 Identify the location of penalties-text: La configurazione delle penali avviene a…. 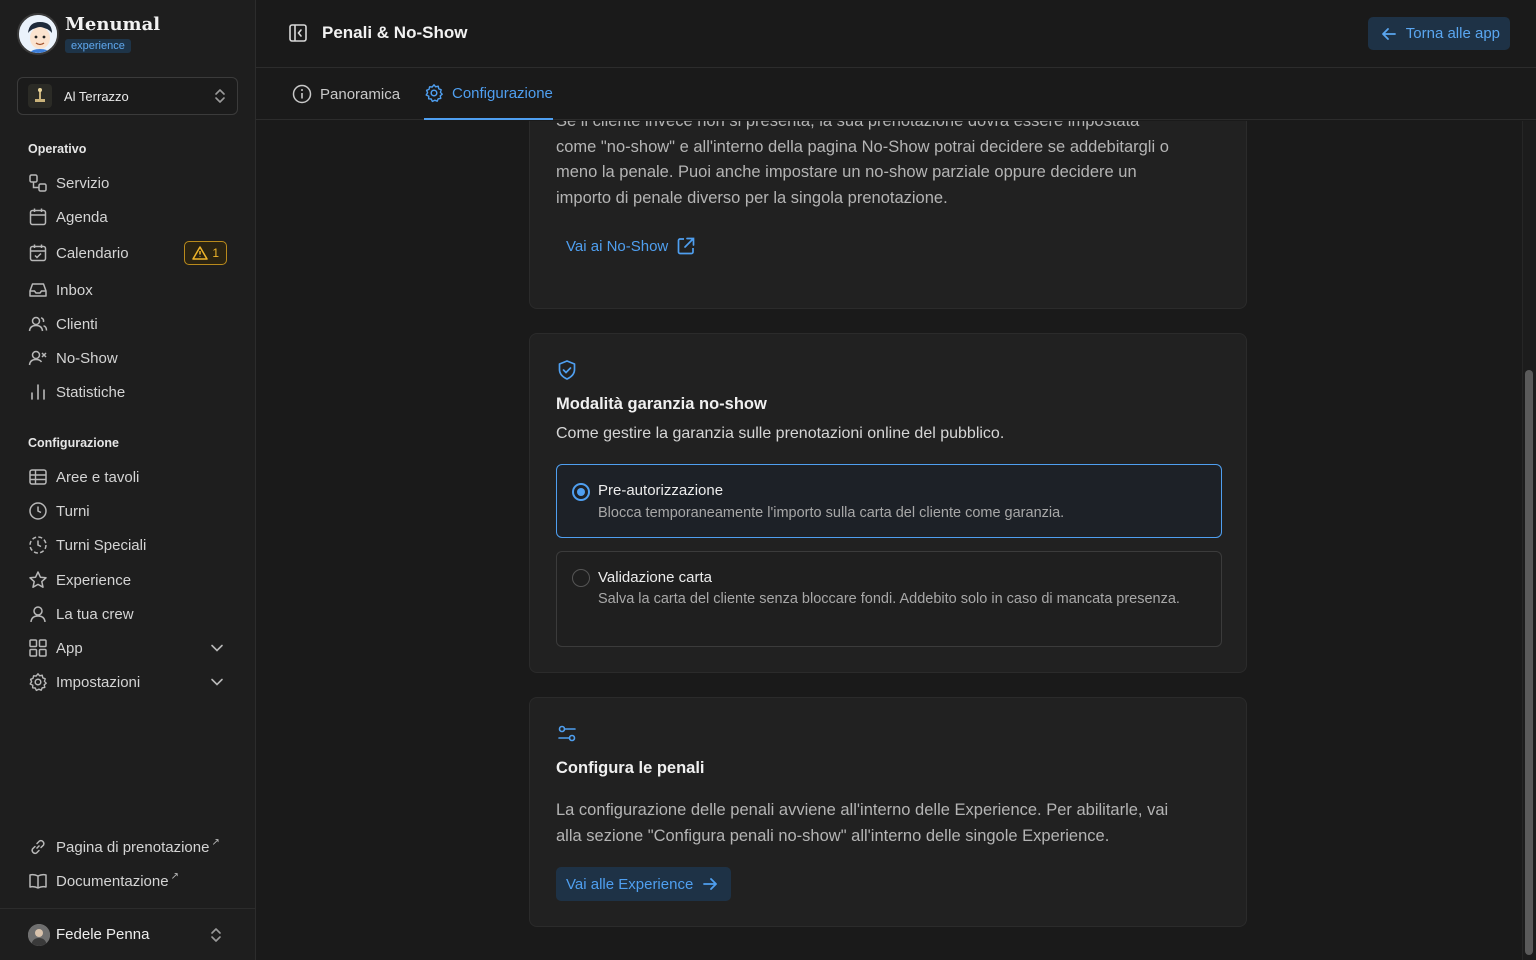
(862, 823).